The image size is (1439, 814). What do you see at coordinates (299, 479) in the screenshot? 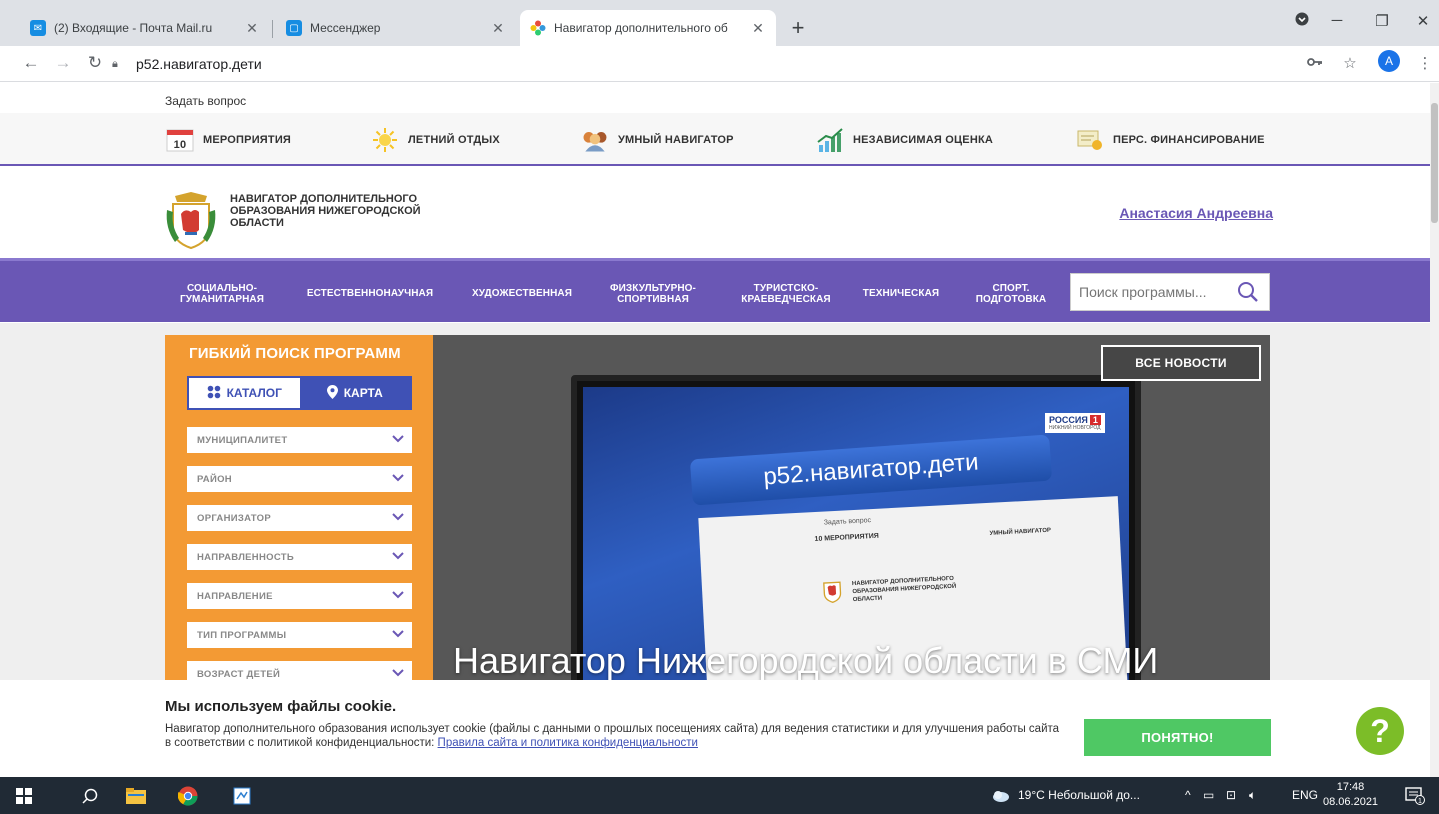
I see `filter-select: РАЙОН` at bounding box center [299, 479].